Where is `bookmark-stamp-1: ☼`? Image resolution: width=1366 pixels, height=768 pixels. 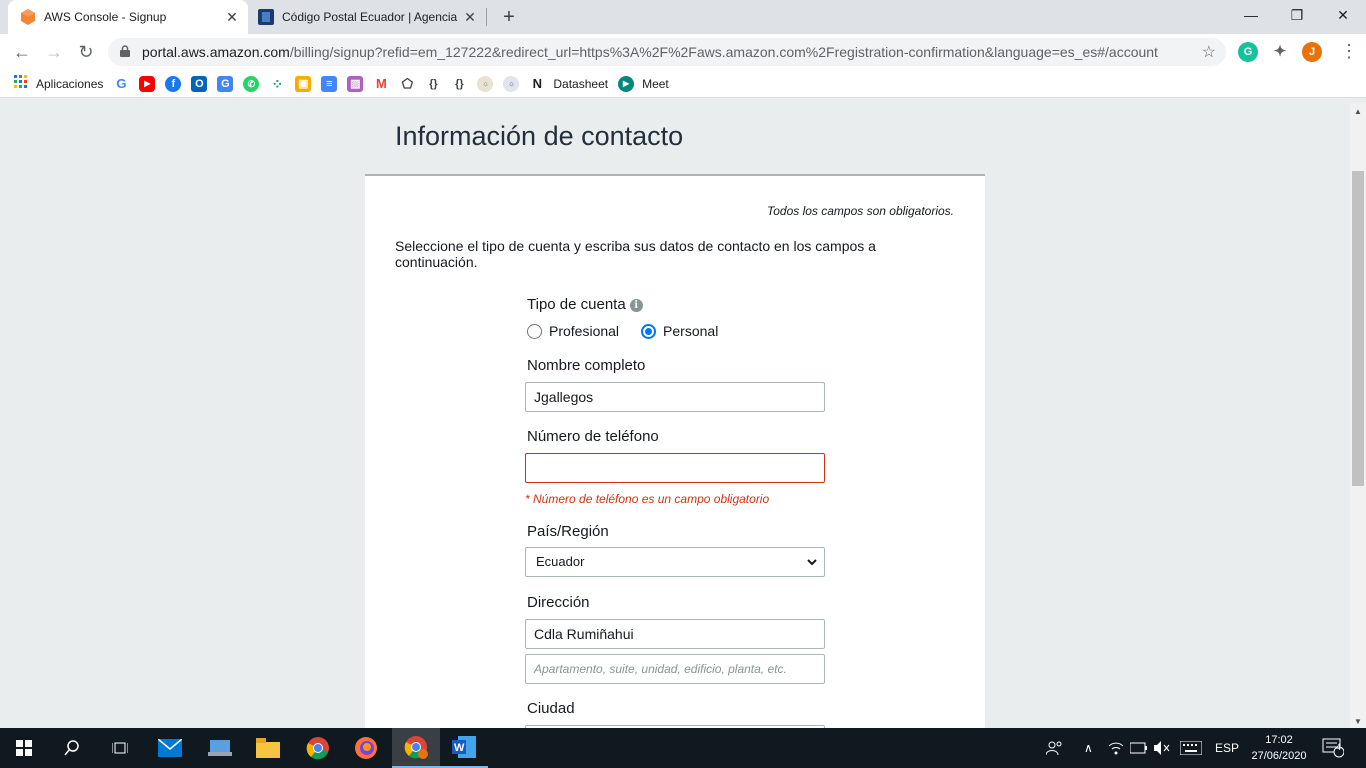
bookmark-stamp-1: ☼ is located at coordinates (485, 83).